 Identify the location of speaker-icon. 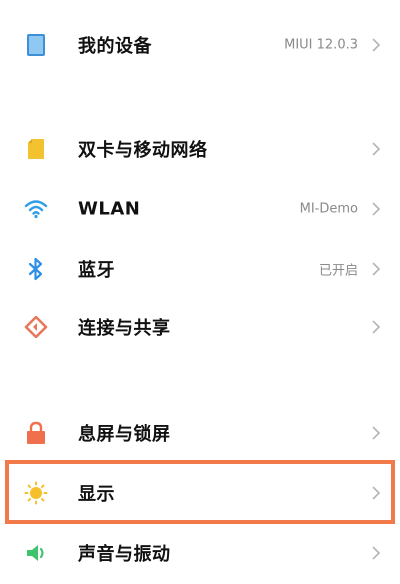
(36, 553).